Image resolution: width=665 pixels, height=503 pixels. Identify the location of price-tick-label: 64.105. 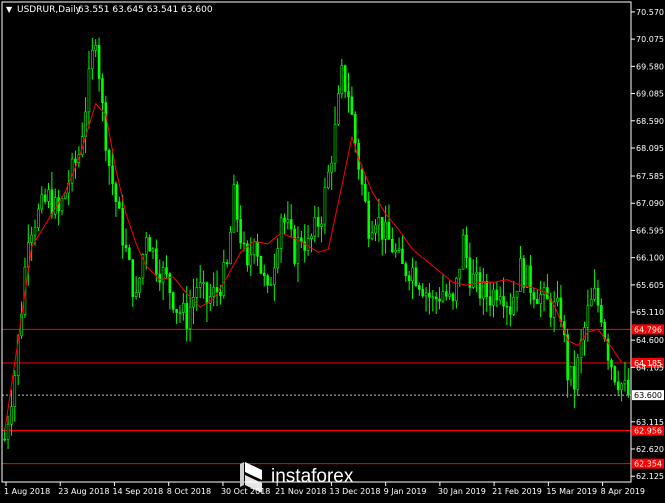
(650, 367).